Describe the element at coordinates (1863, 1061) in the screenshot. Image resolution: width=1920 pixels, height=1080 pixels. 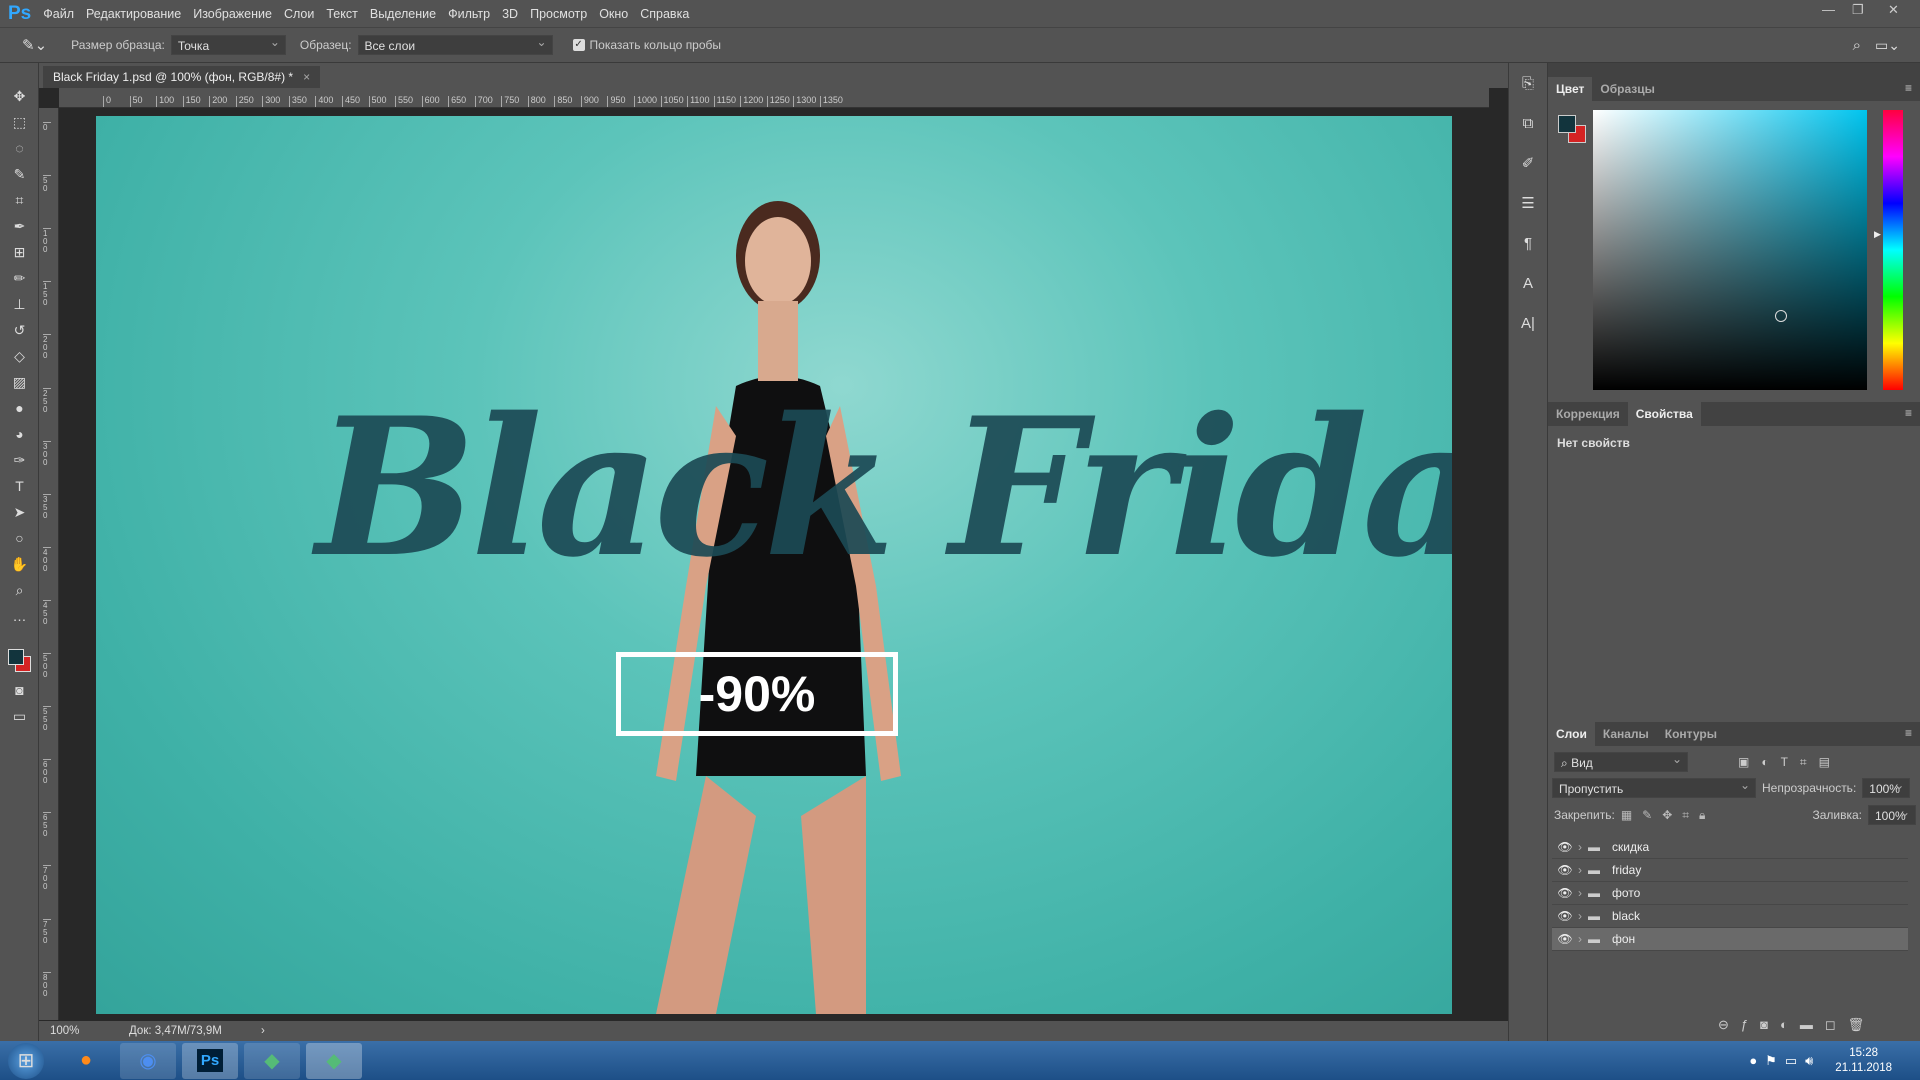
I see `clock: 15:28 21.11.2018` at that location.